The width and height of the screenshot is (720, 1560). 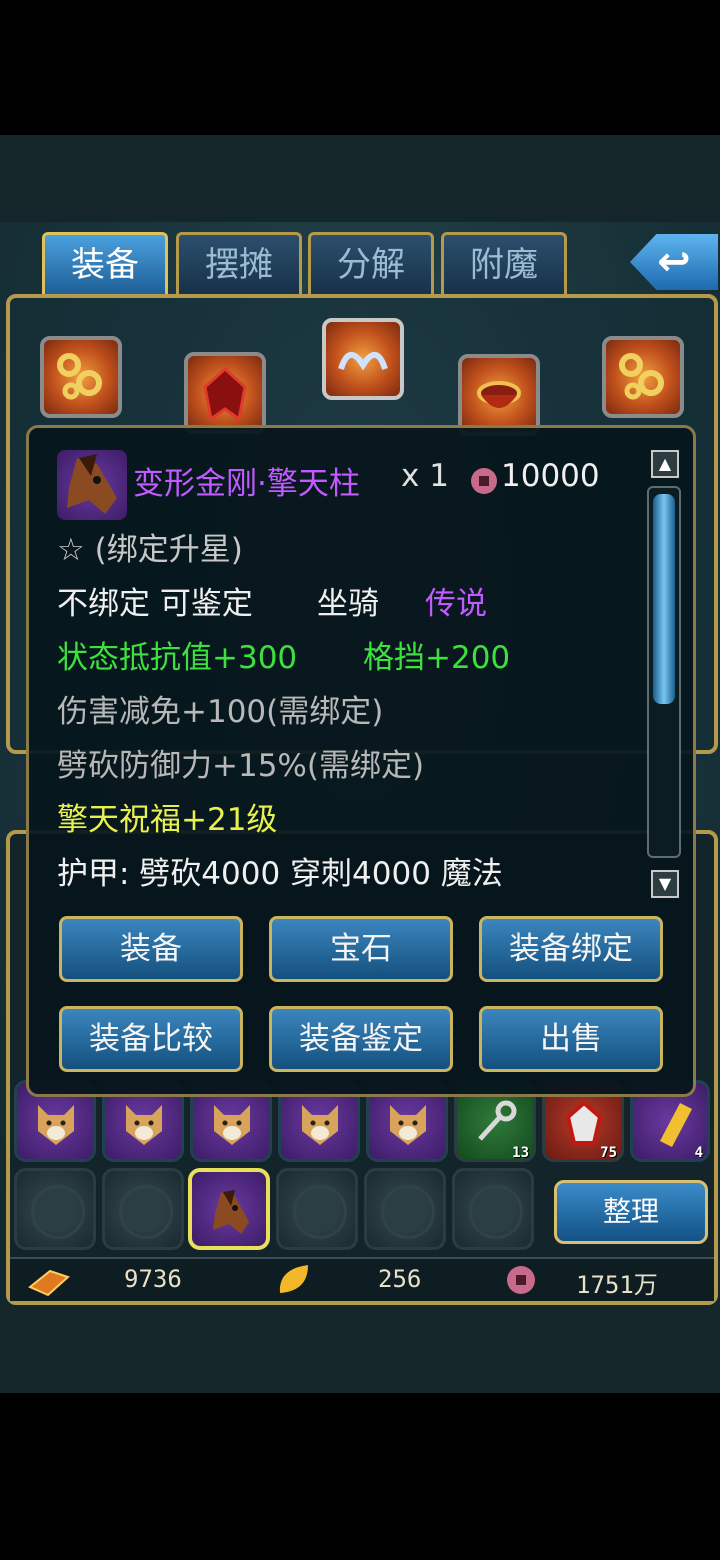 I want to click on equip-slot-chain-right, so click(x=643, y=377).